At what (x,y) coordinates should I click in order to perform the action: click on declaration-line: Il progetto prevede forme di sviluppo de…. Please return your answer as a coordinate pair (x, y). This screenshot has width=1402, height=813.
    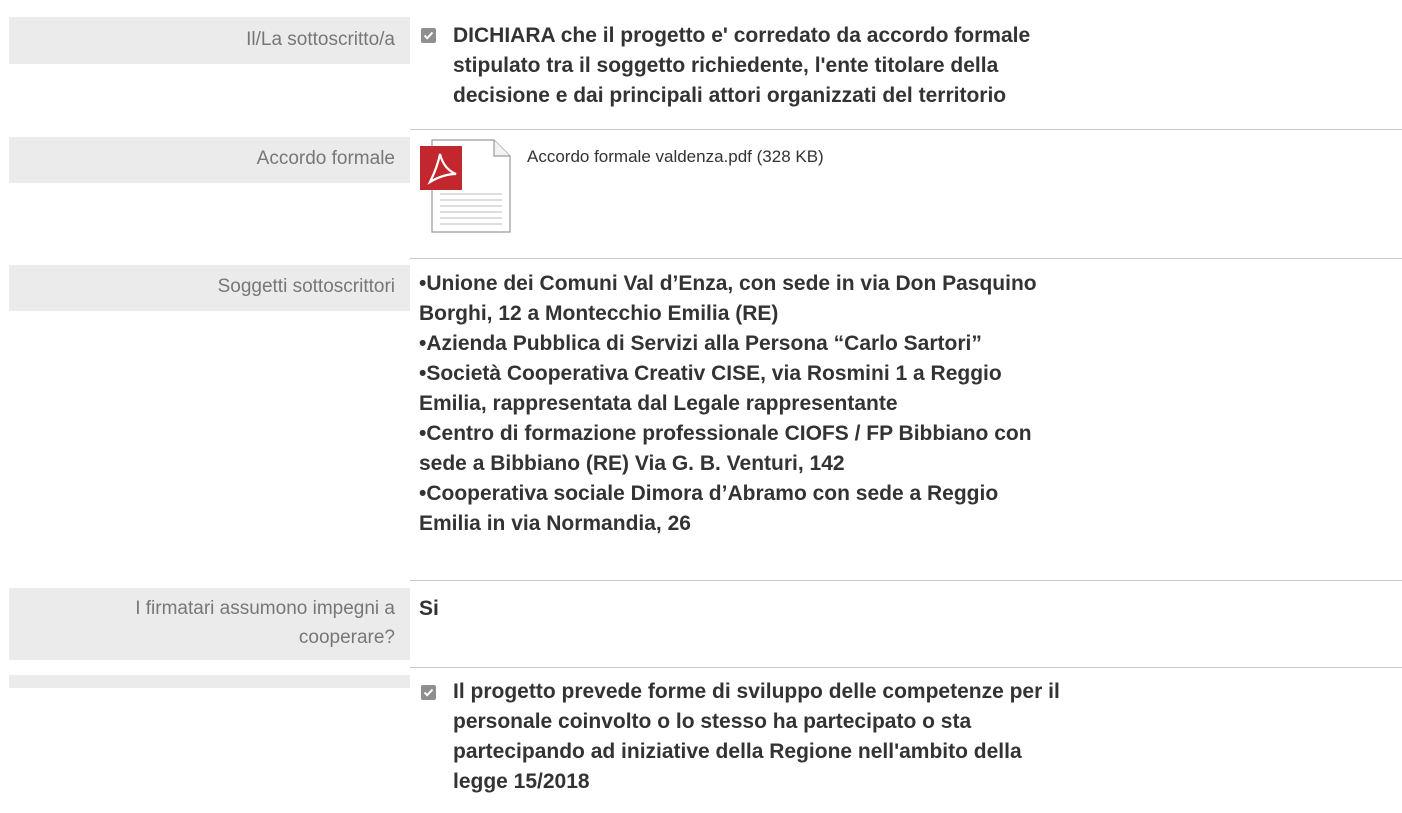
    Looking at the image, I should click on (756, 691).